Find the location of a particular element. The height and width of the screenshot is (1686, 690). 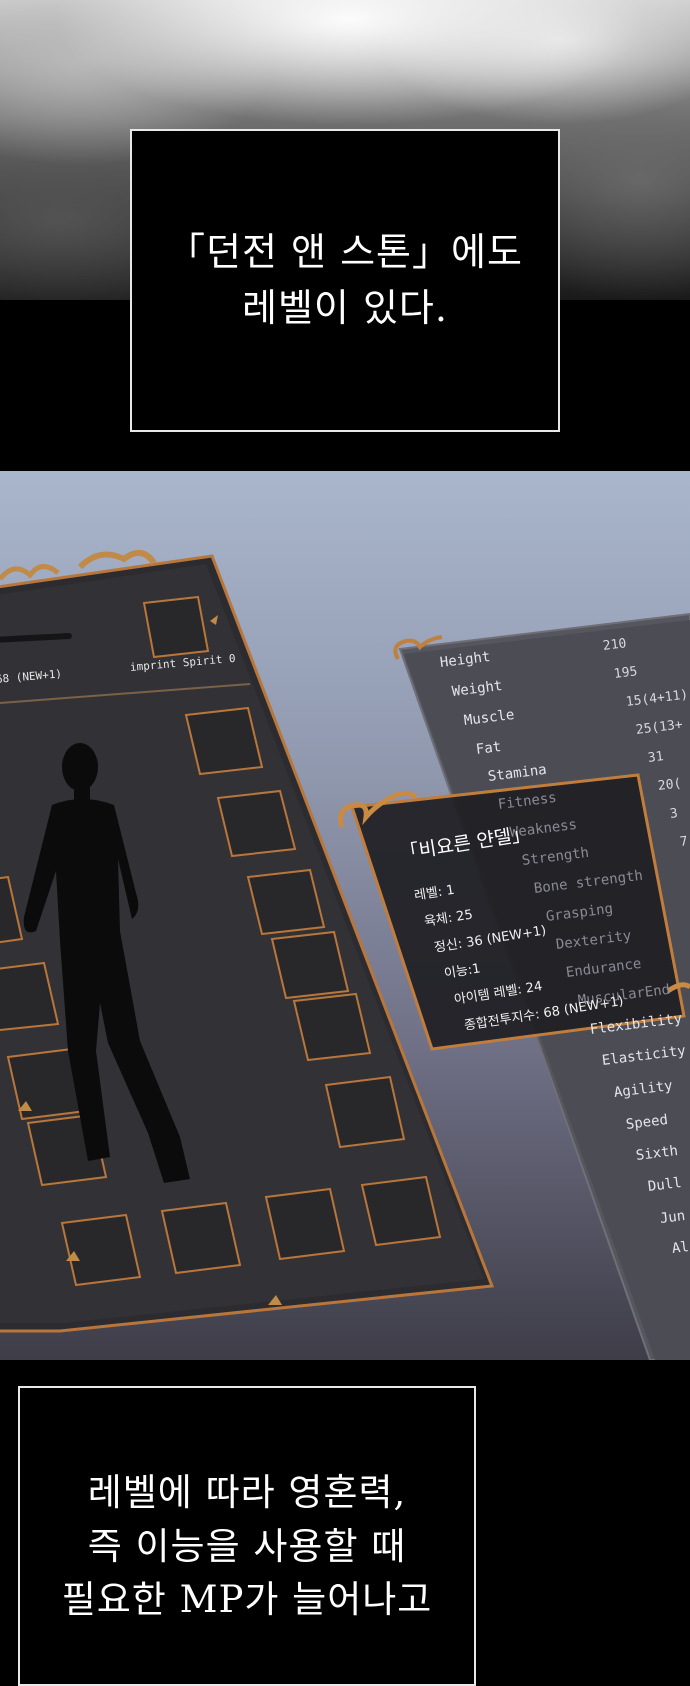

stat-label: Al is located at coordinates (680, 1248).